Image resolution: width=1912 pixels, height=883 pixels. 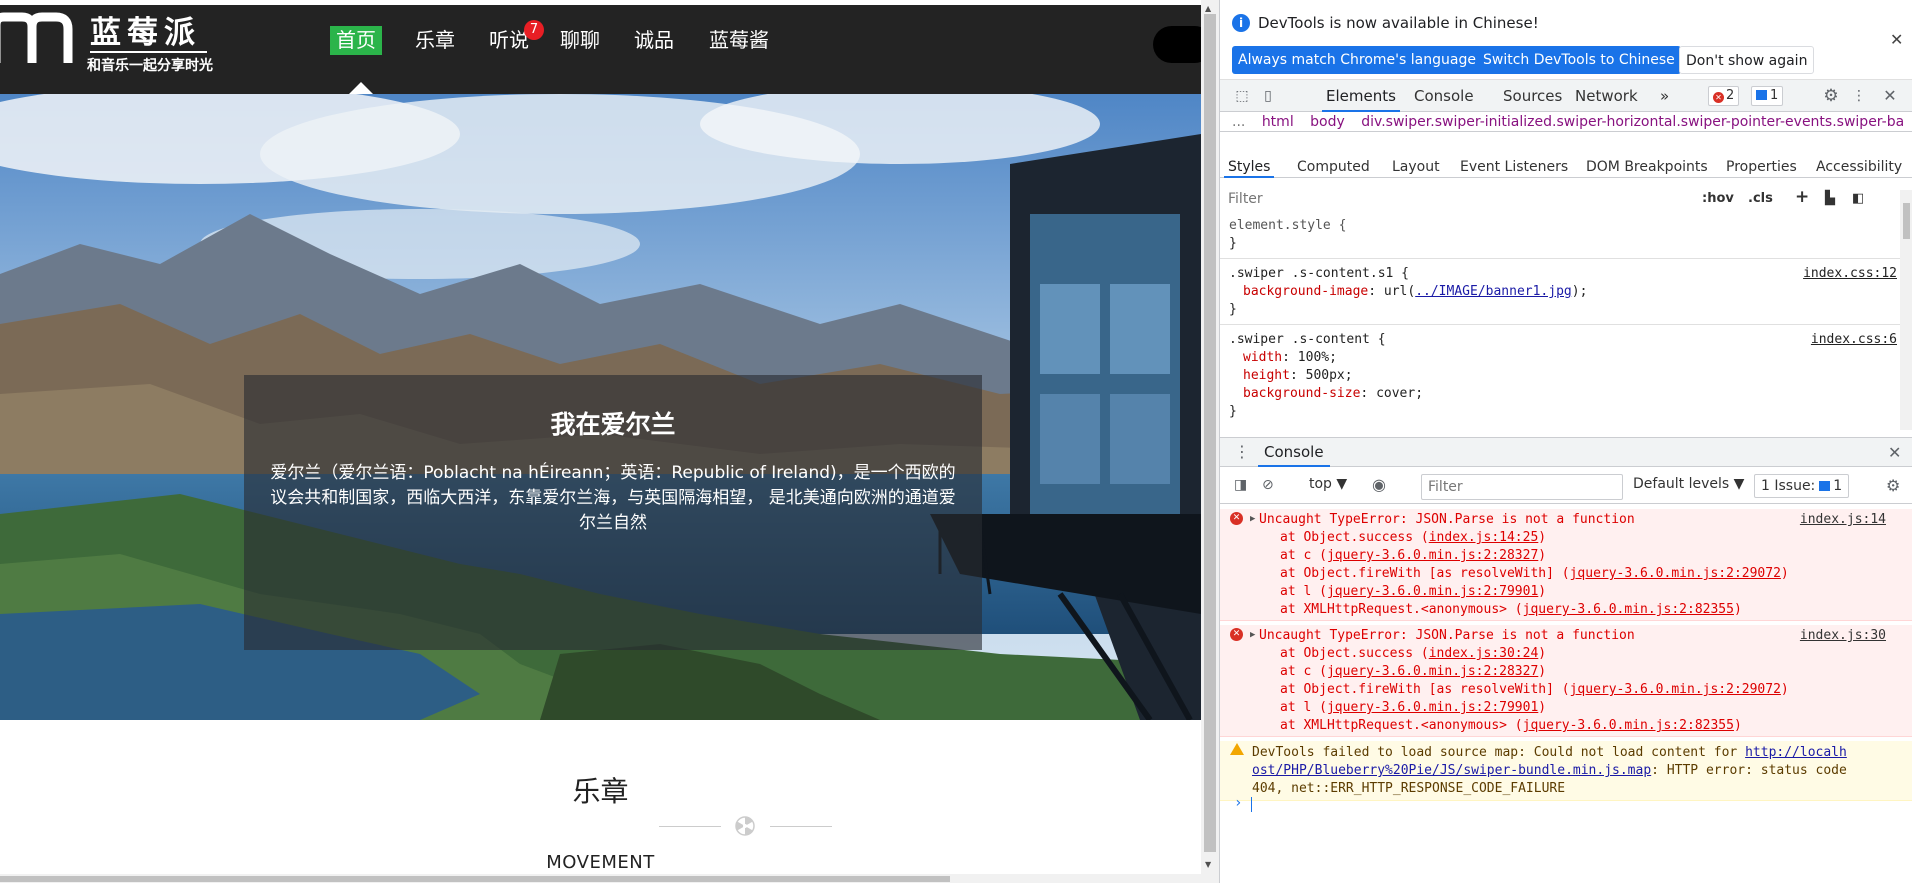 What do you see at coordinates (1522, 487) in the screenshot?
I see `console-filter-input: Filter` at bounding box center [1522, 487].